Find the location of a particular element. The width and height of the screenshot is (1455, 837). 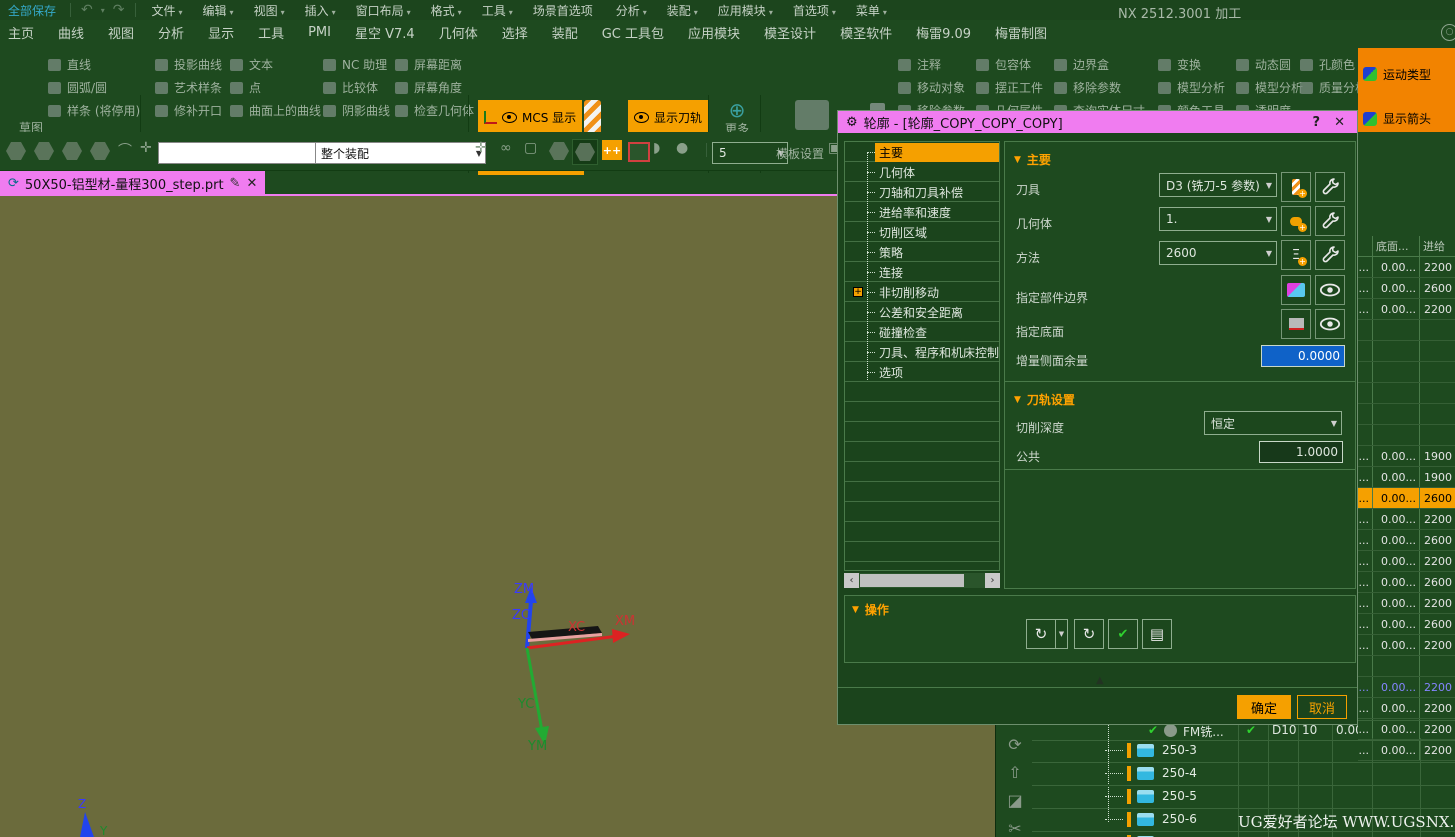

dialog-tree-item: + 切削区域 is located at coordinates (922, 232).